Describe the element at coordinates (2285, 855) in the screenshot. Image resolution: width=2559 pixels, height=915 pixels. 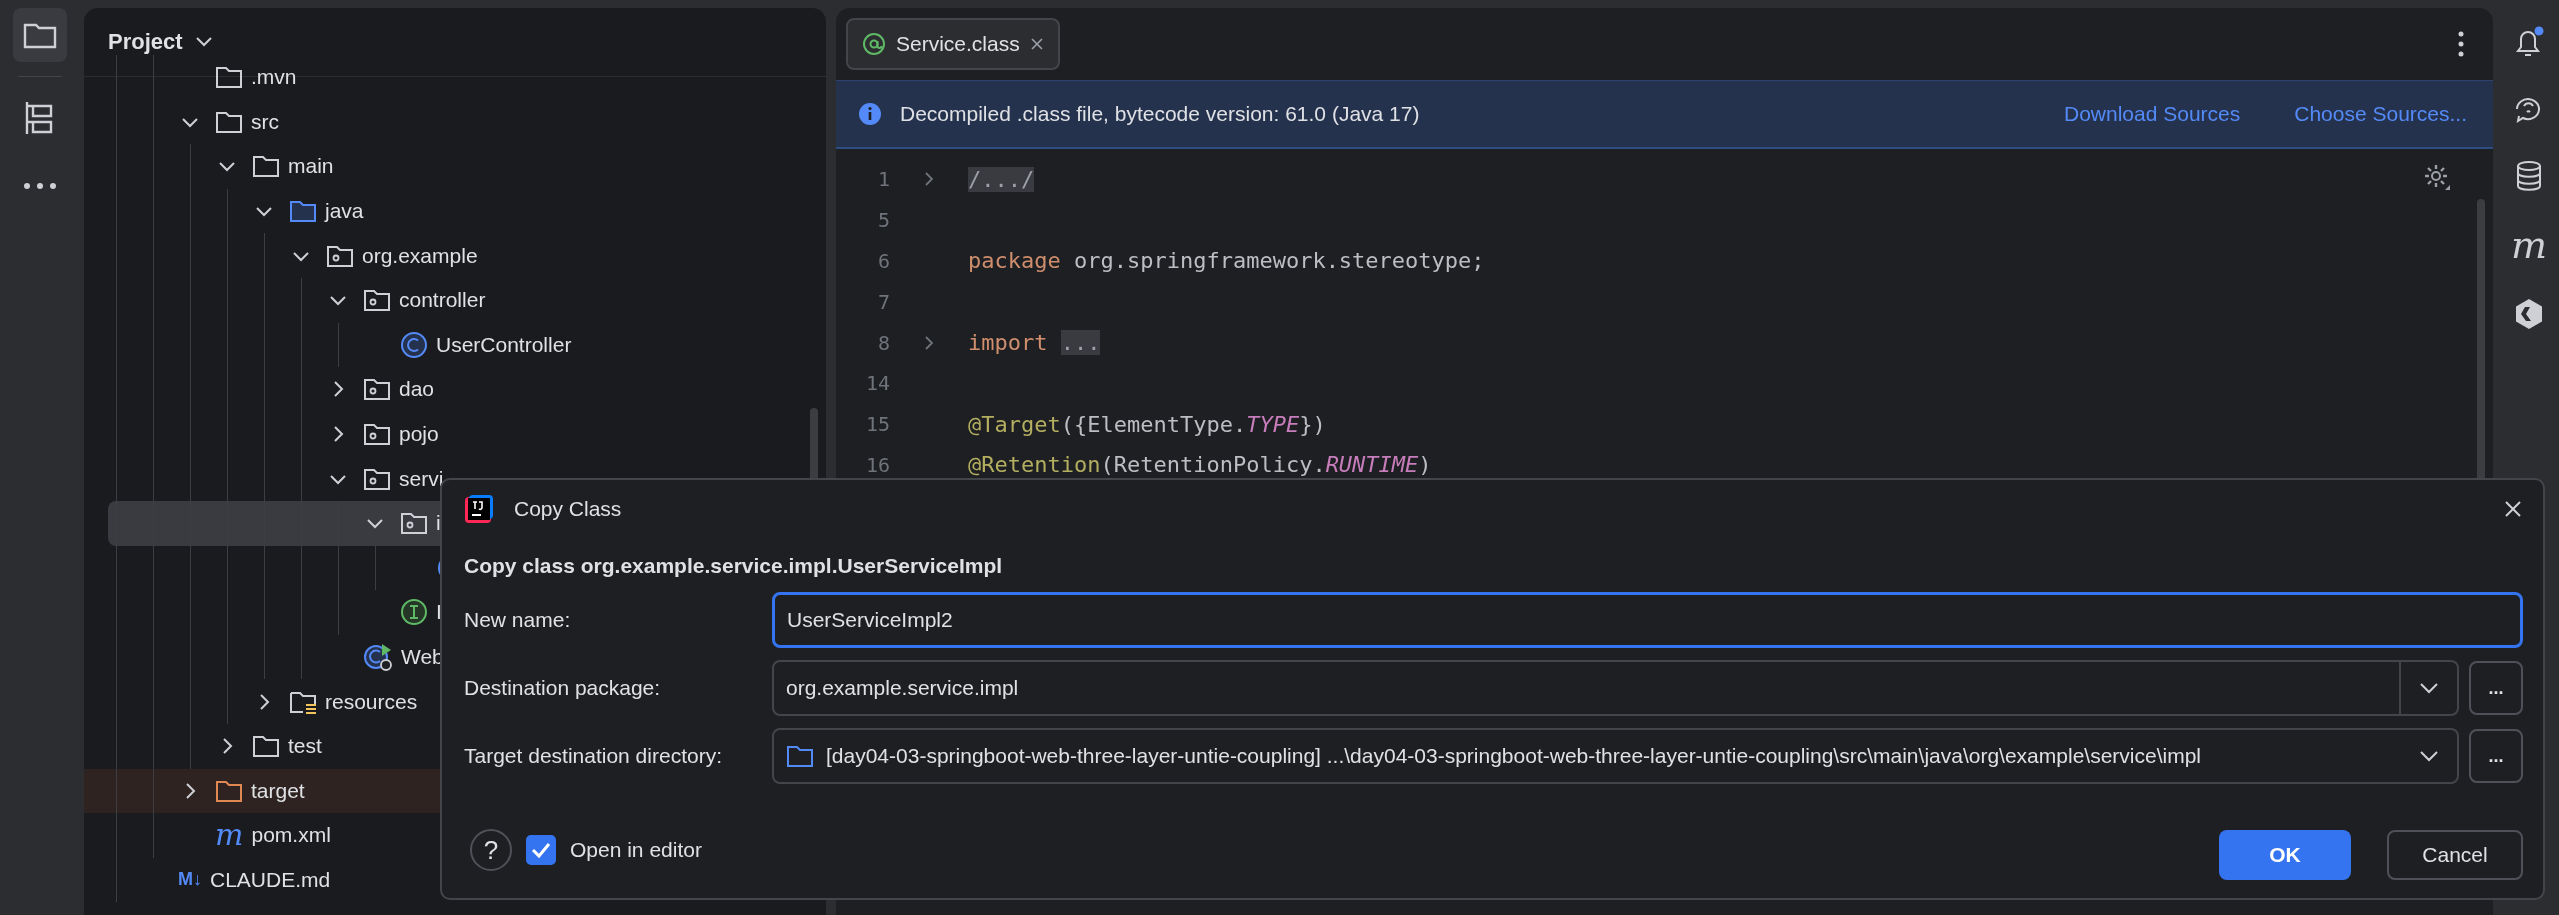
I see `ok-button: OK` at that location.